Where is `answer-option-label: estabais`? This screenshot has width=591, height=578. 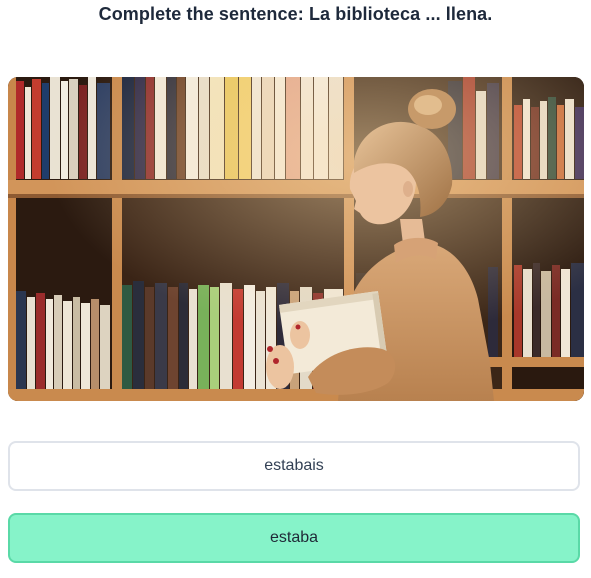
answer-option-label: estabais is located at coordinates (294, 465).